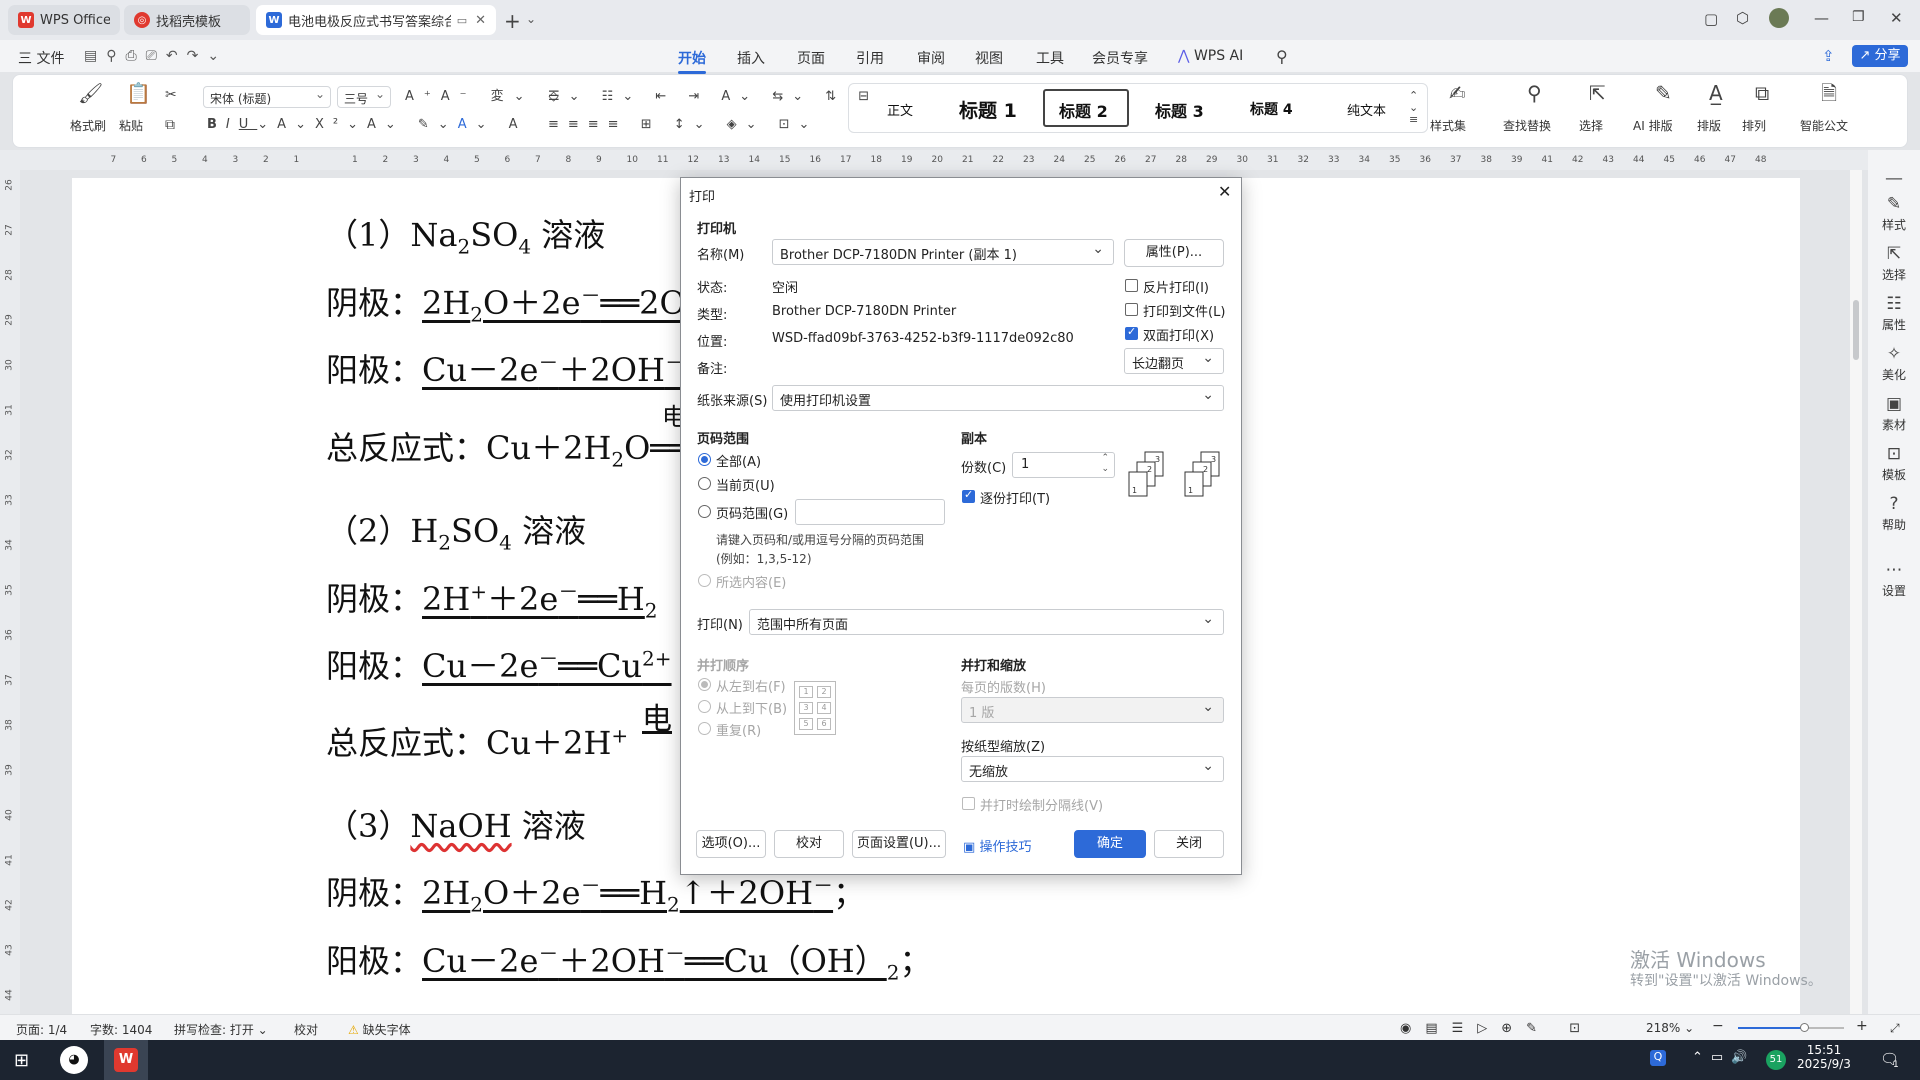  I want to click on tips-link: ▣ 操作技巧, so click(997, 845).